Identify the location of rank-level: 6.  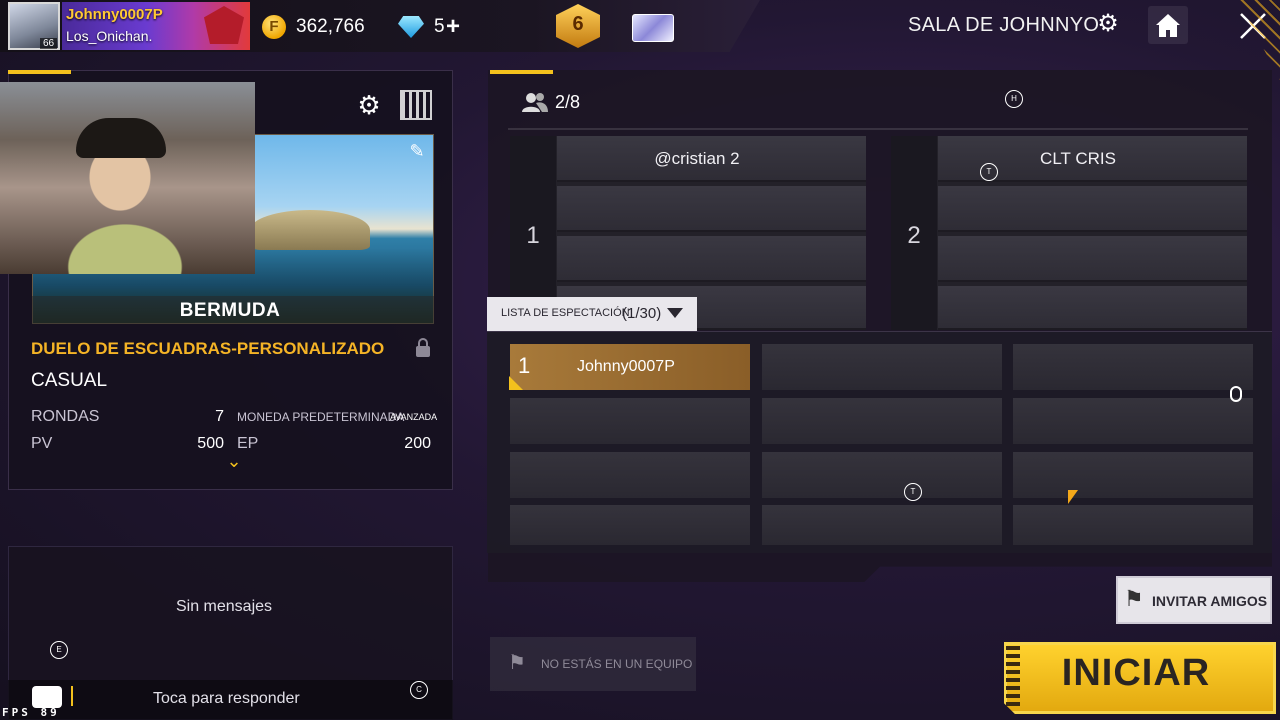
(578, 24).